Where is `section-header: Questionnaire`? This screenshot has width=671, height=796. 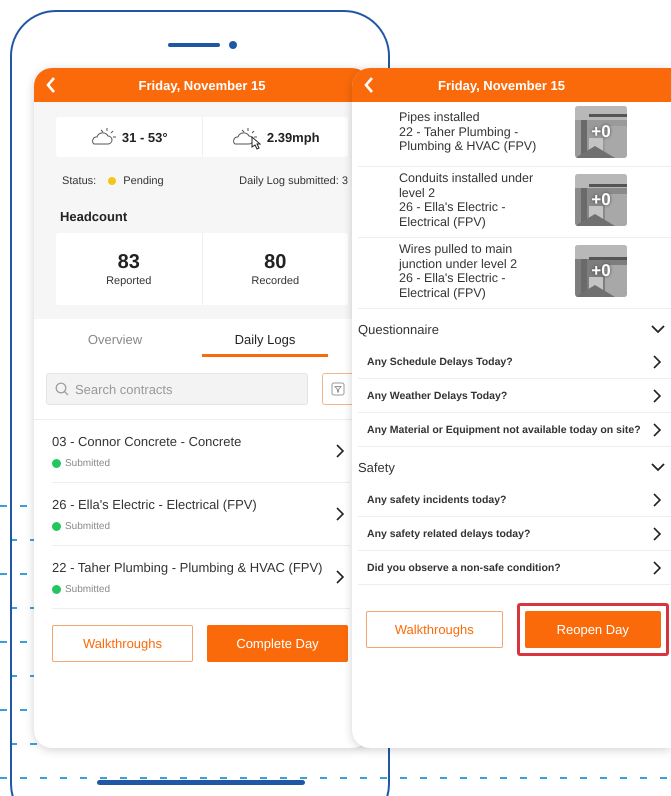 section-header: Questionnaire is located at coordinates (511, 327).